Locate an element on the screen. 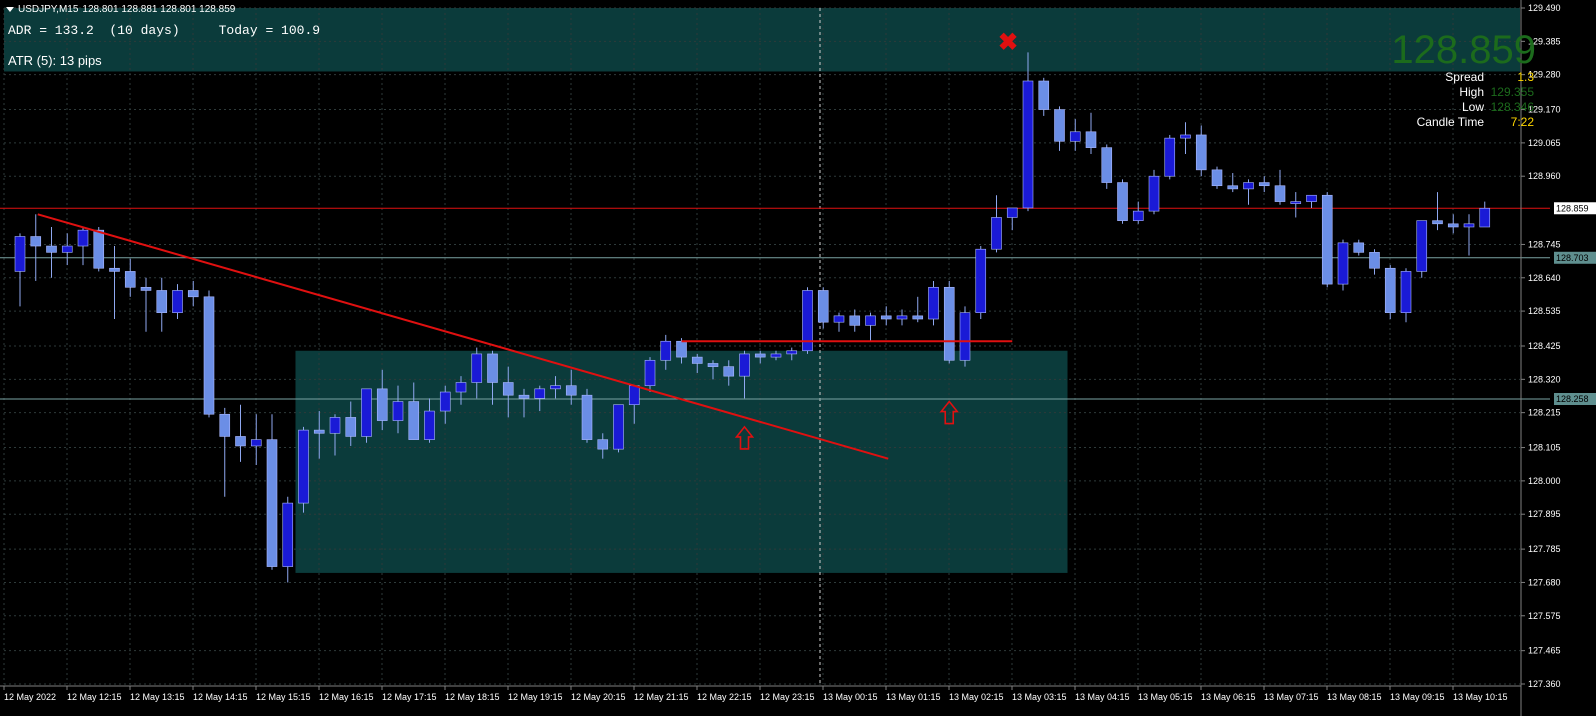  info-row-candle-time: Candle Time 7:22 is located at coordinates (1475, 122).